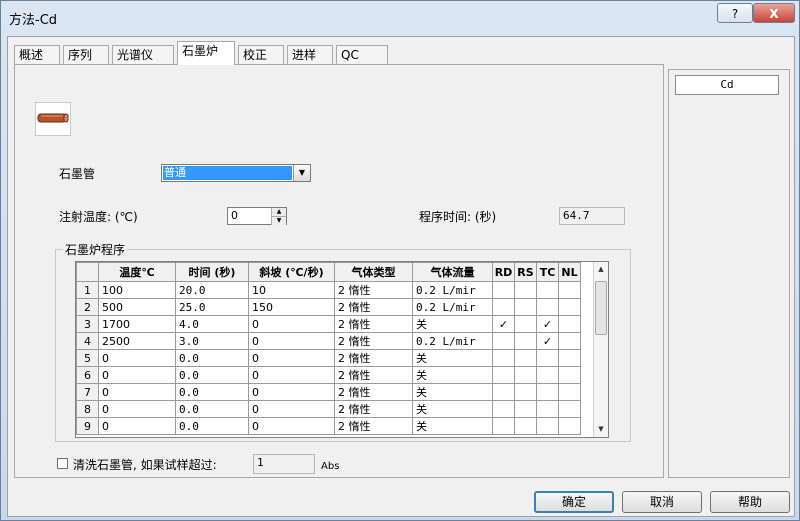 Image resolution: width=800 pixels, height=521 pixels. I want to click on row-number: 3, so click(87, 324).